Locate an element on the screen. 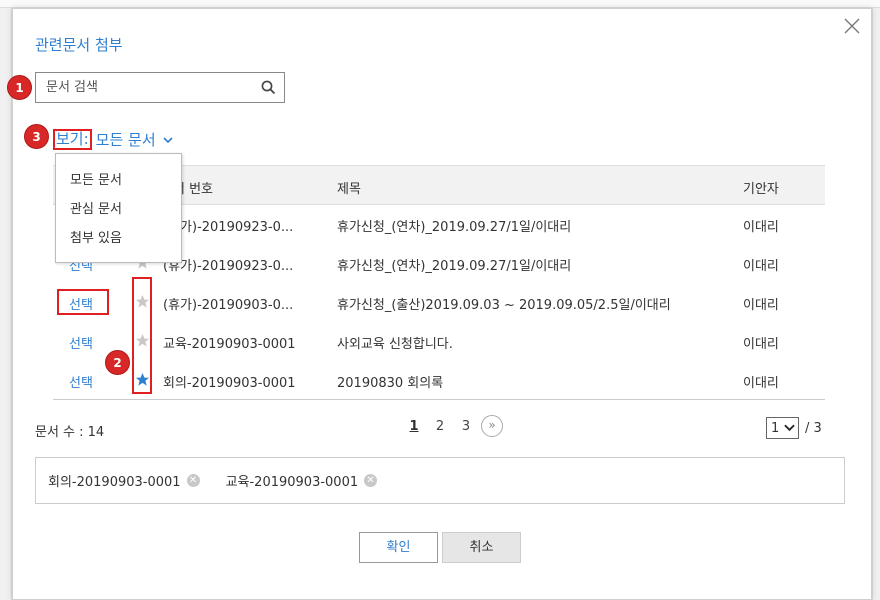  close-button is located at coordinates (852, 26).